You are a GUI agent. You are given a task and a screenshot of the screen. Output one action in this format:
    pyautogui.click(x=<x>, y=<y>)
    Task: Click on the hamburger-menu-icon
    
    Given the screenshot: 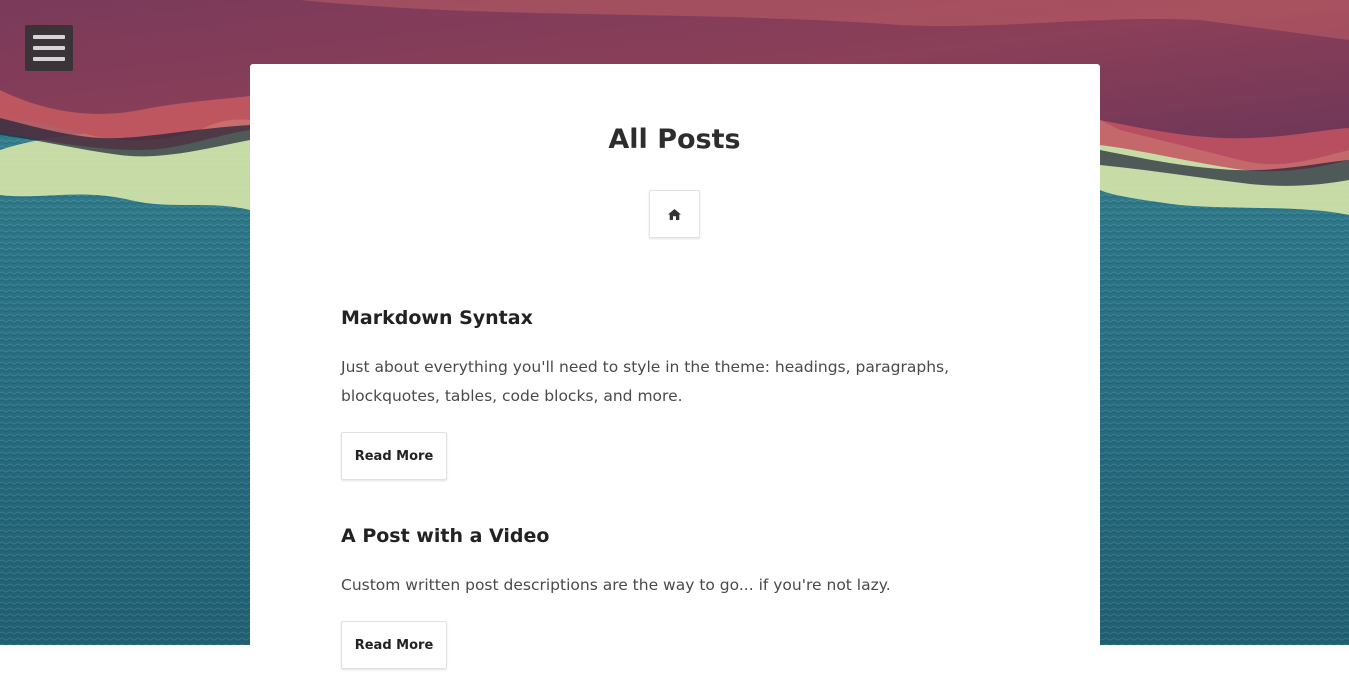 What is the action you would take?
    pyautogui.click(x=49, y=48)
    